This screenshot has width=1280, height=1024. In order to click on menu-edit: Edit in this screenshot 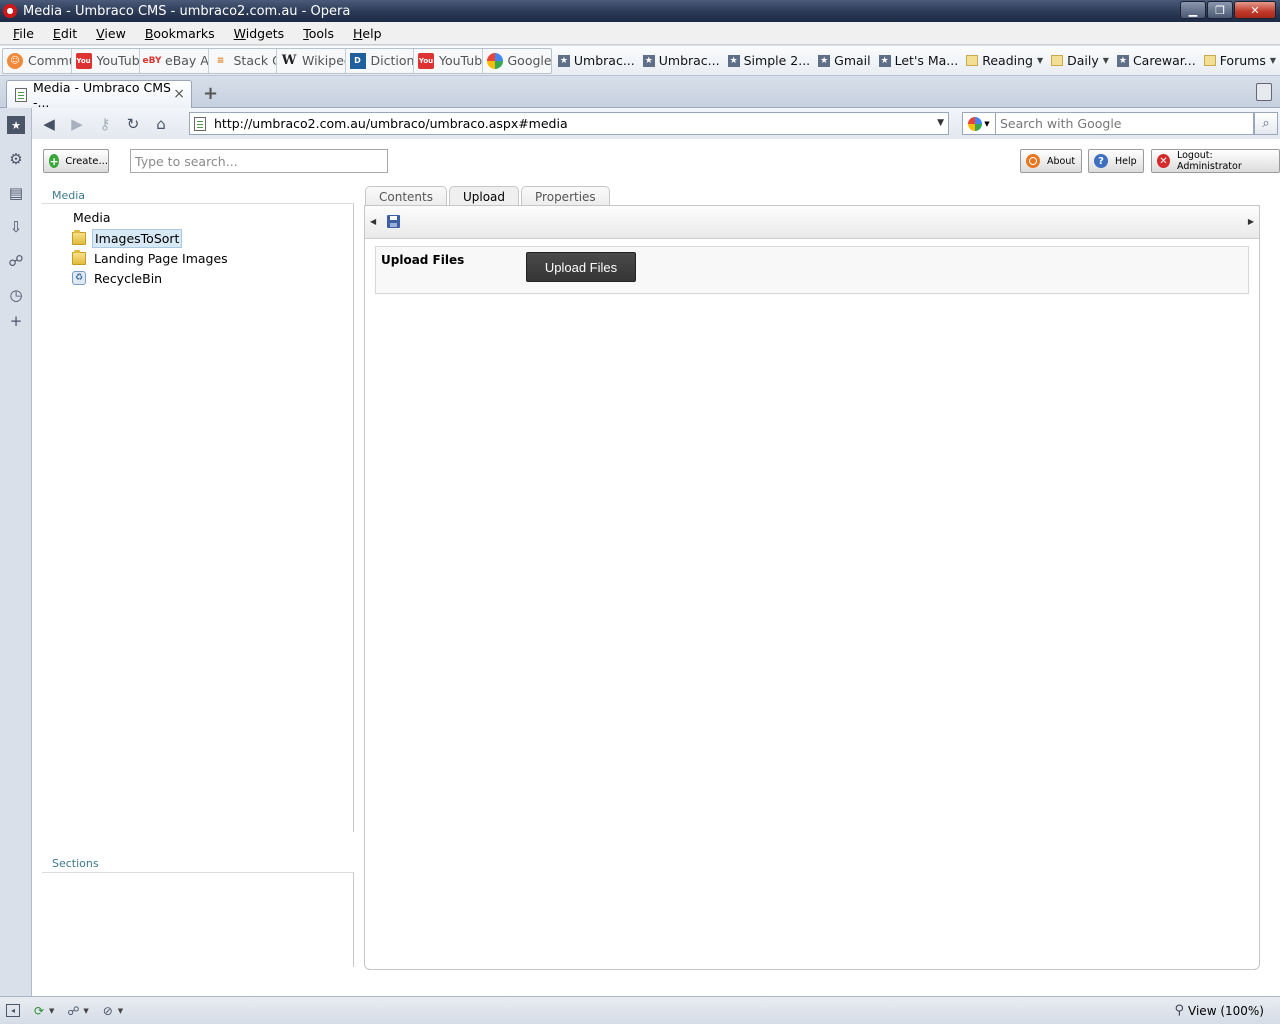, I will do `click(65, 33)`.